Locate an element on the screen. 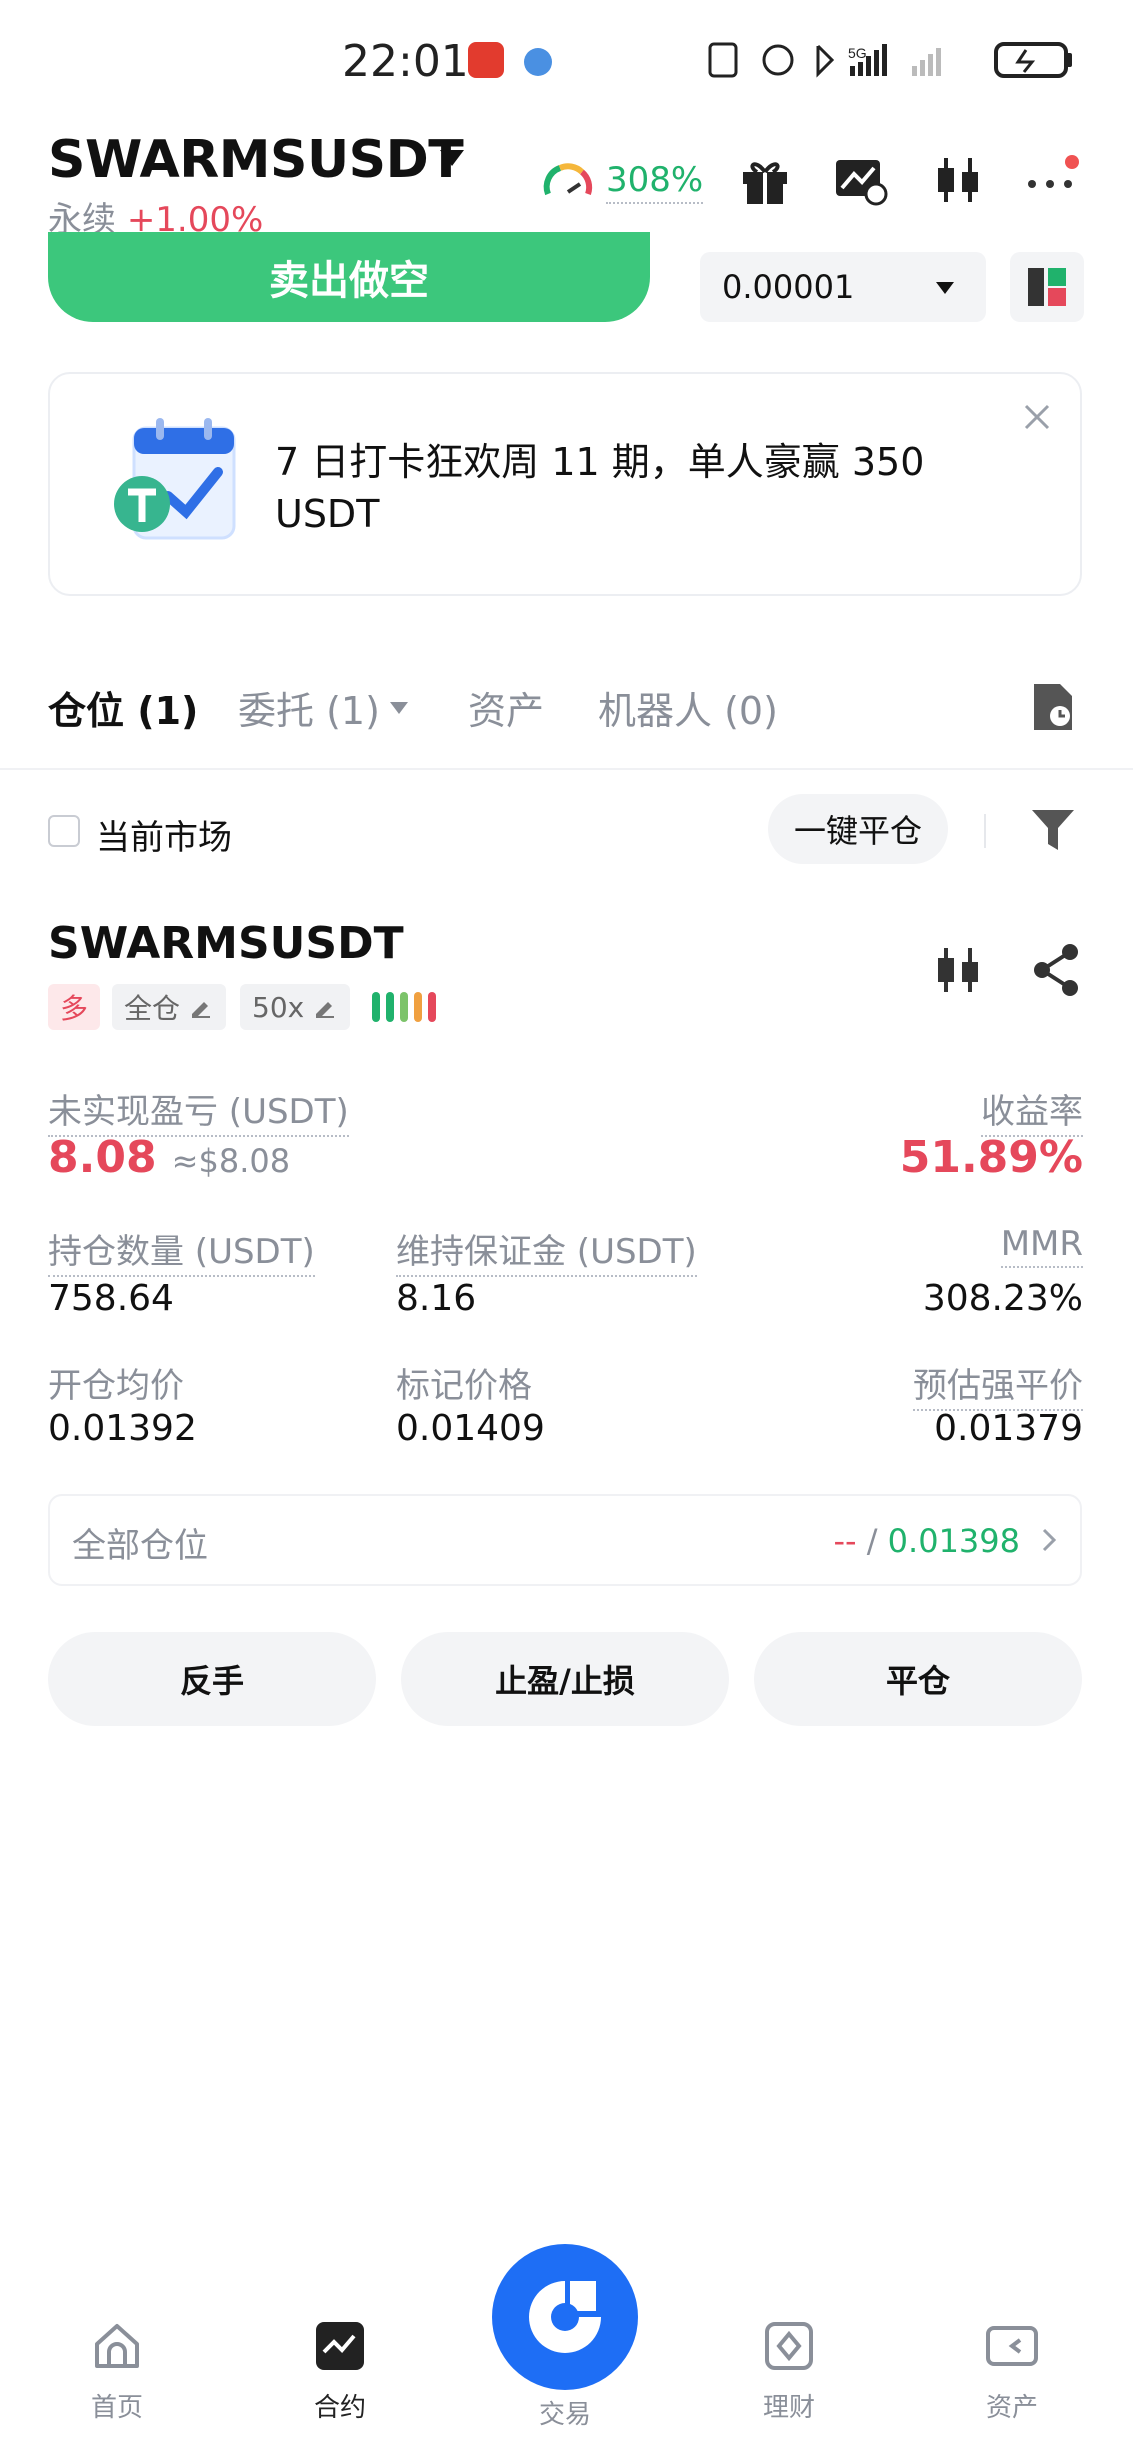 This screenshot has height=2453, width=1133. chevron-right-icon is located at coordinates (1049, 1540).